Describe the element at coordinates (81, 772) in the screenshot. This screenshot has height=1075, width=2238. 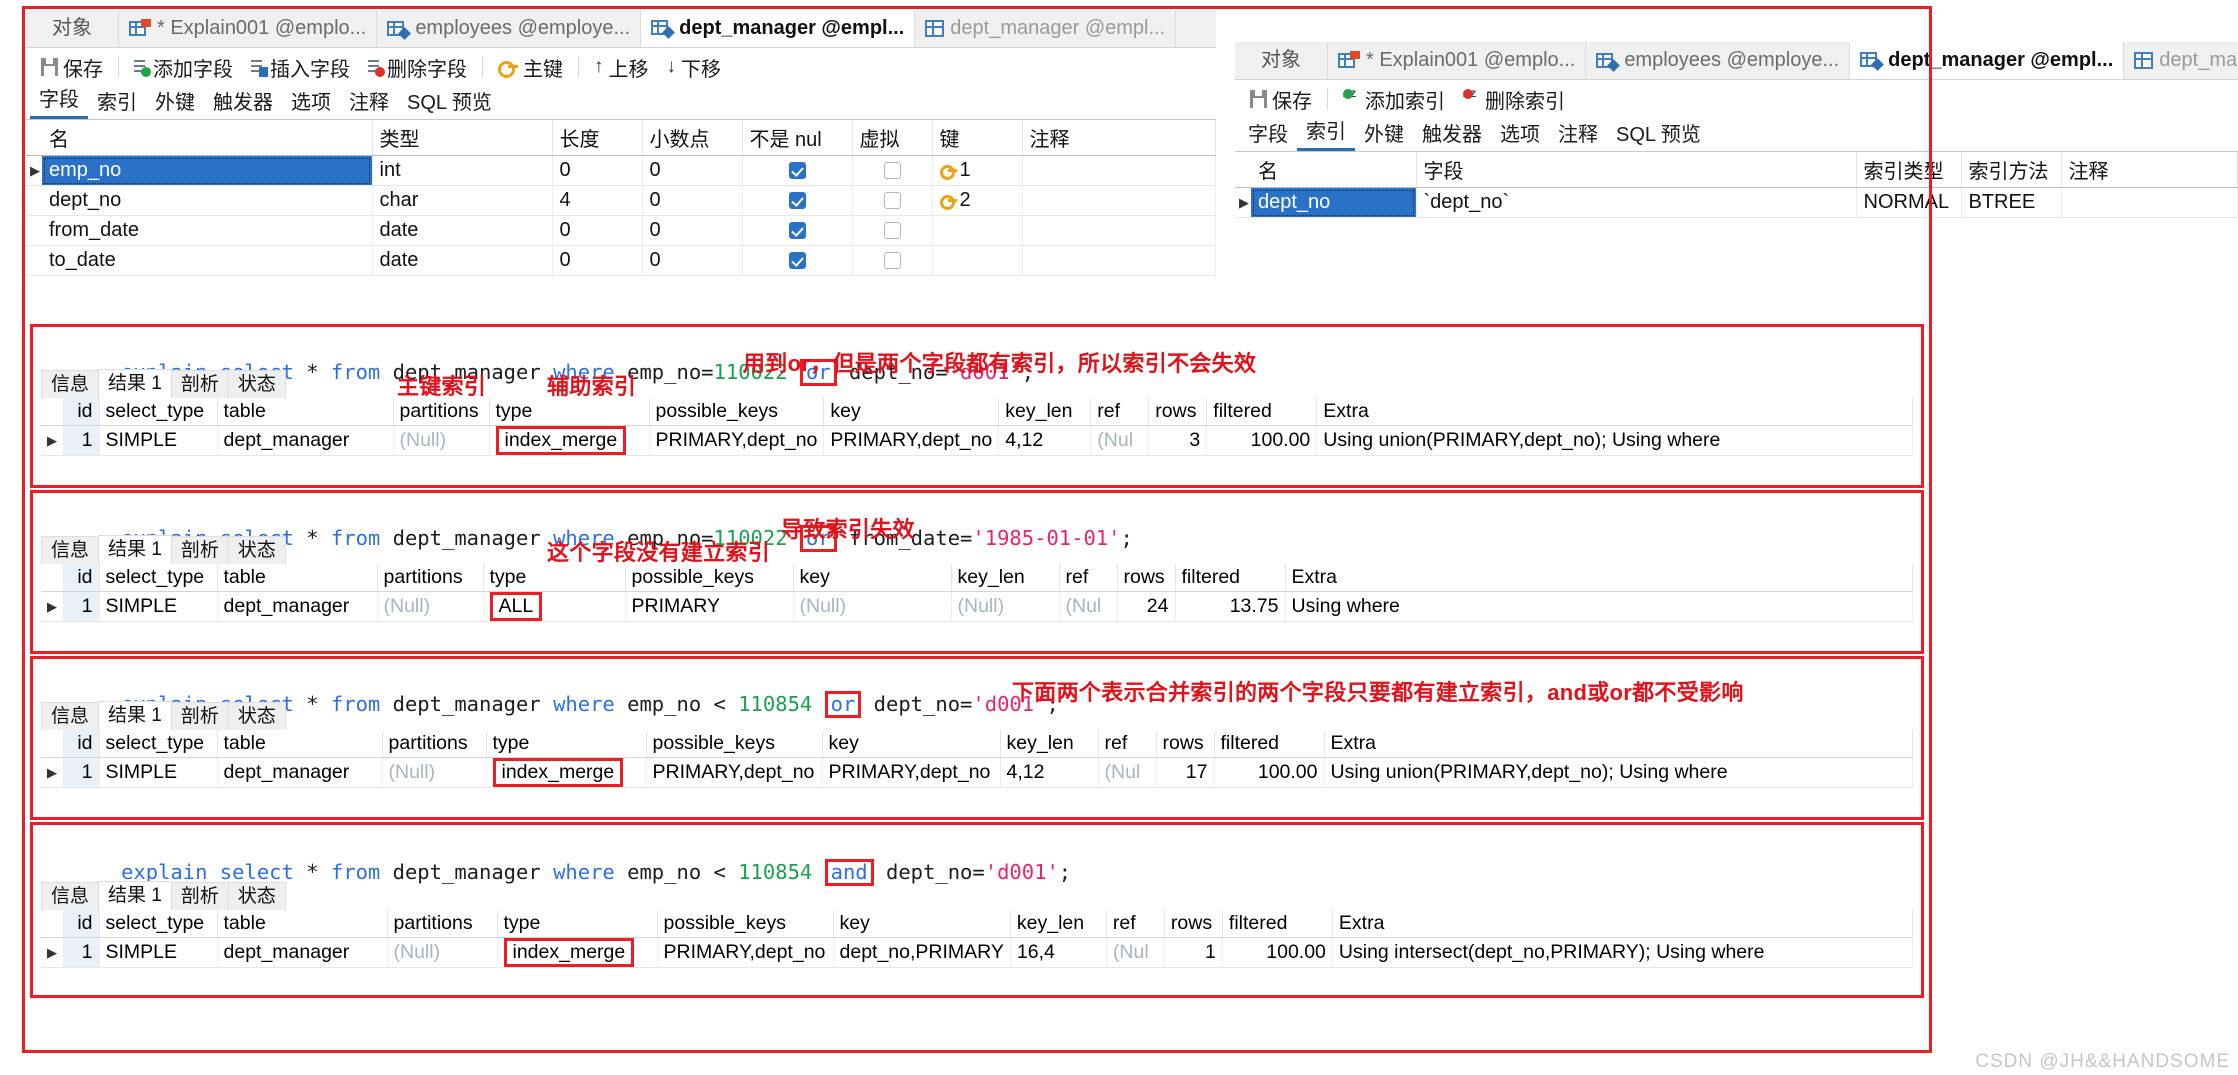
I see `cell-id: 1` at that location.